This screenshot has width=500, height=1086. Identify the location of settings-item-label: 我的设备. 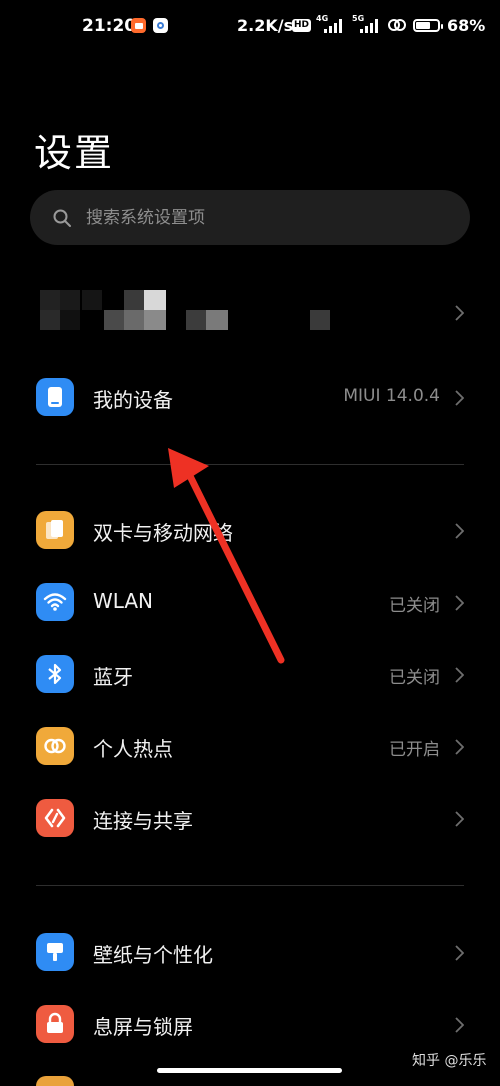
(133, 400).